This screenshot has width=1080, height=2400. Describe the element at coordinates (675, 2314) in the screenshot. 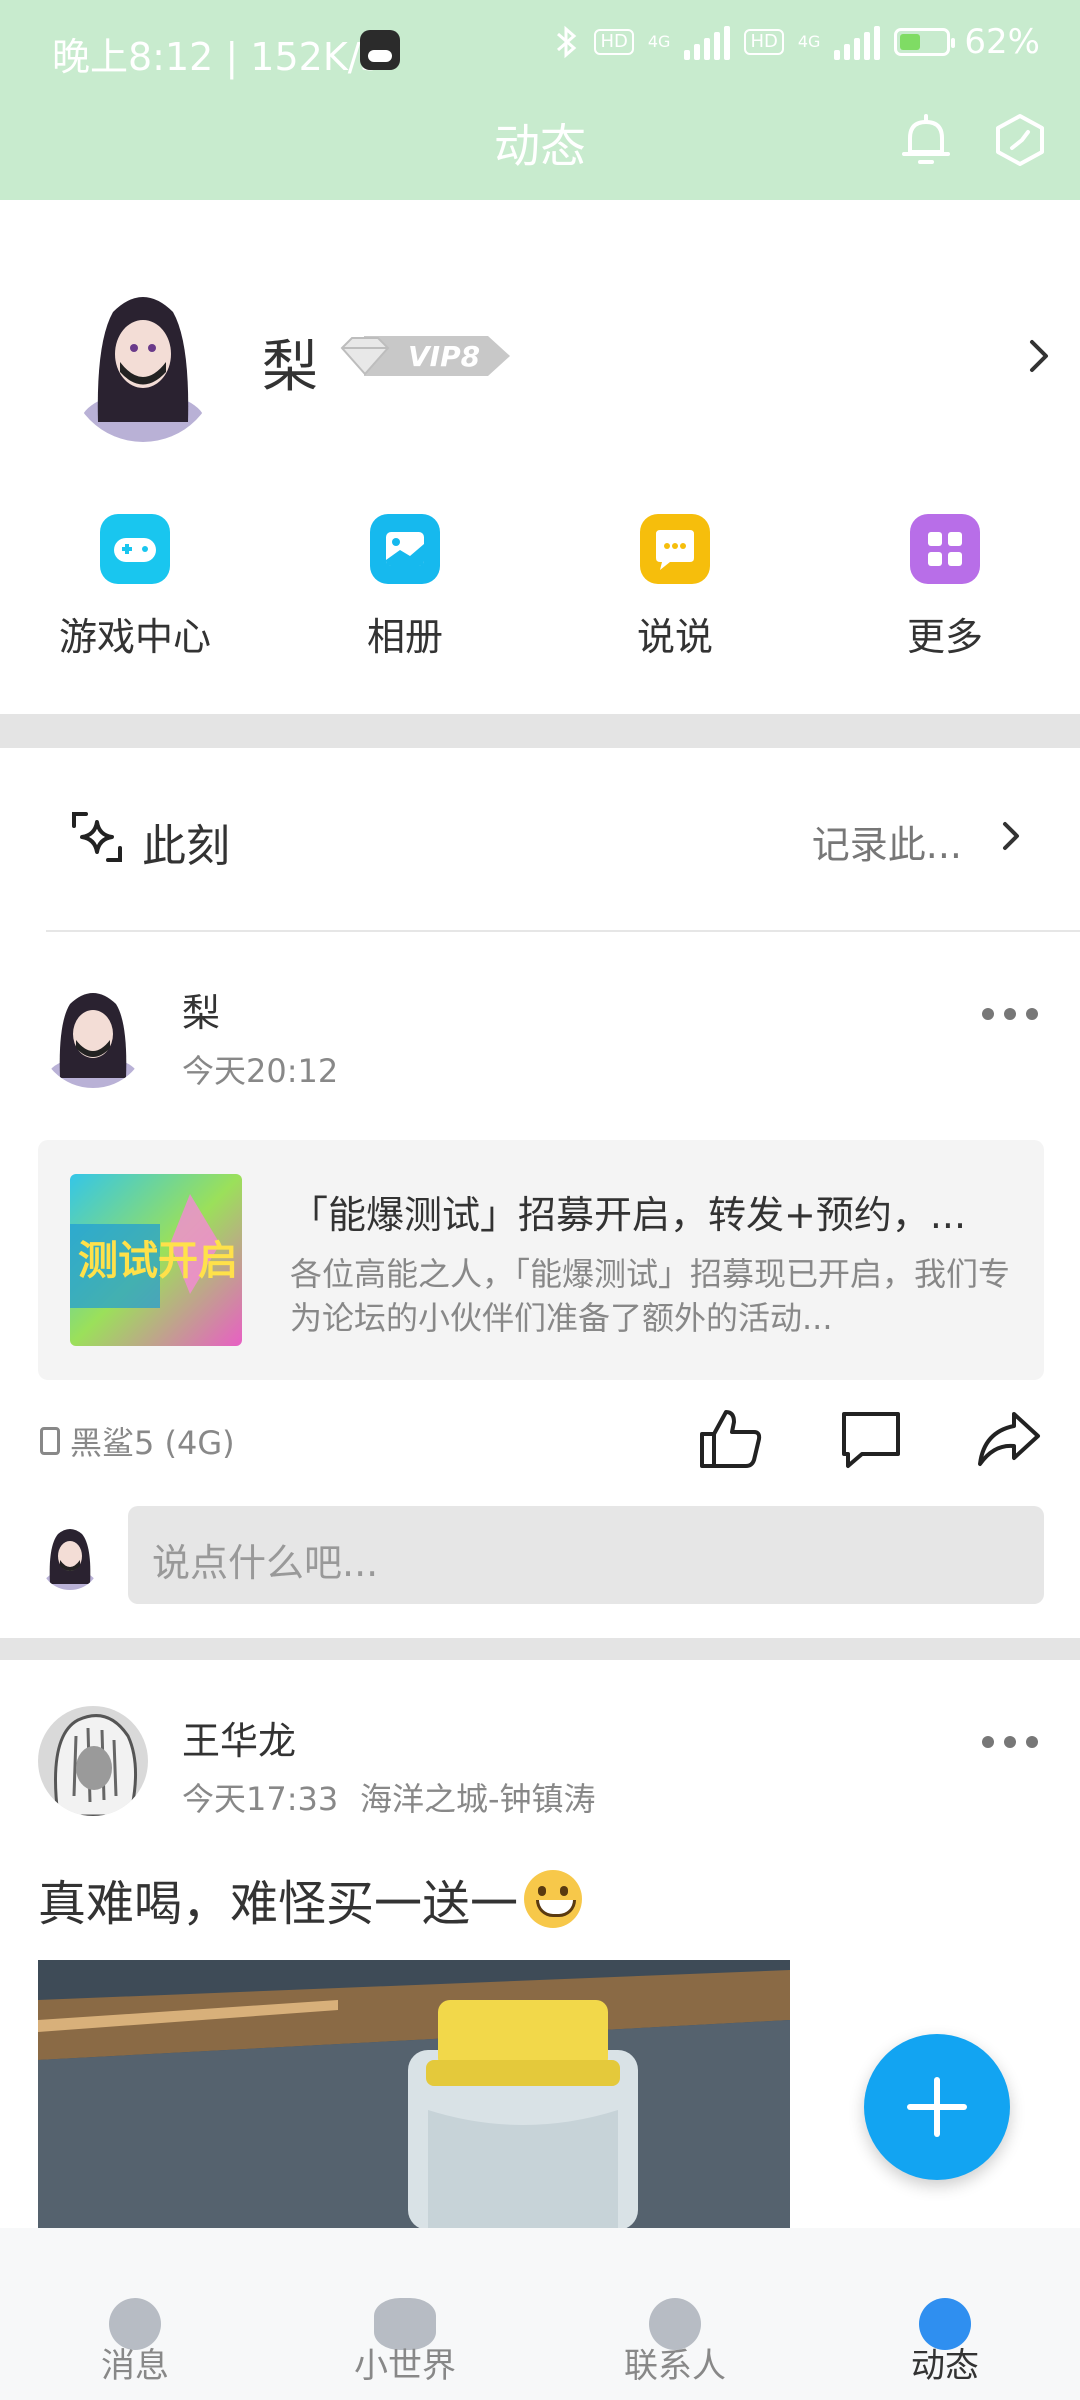

I see `nav-tab-contacts: 联系人` at that location.